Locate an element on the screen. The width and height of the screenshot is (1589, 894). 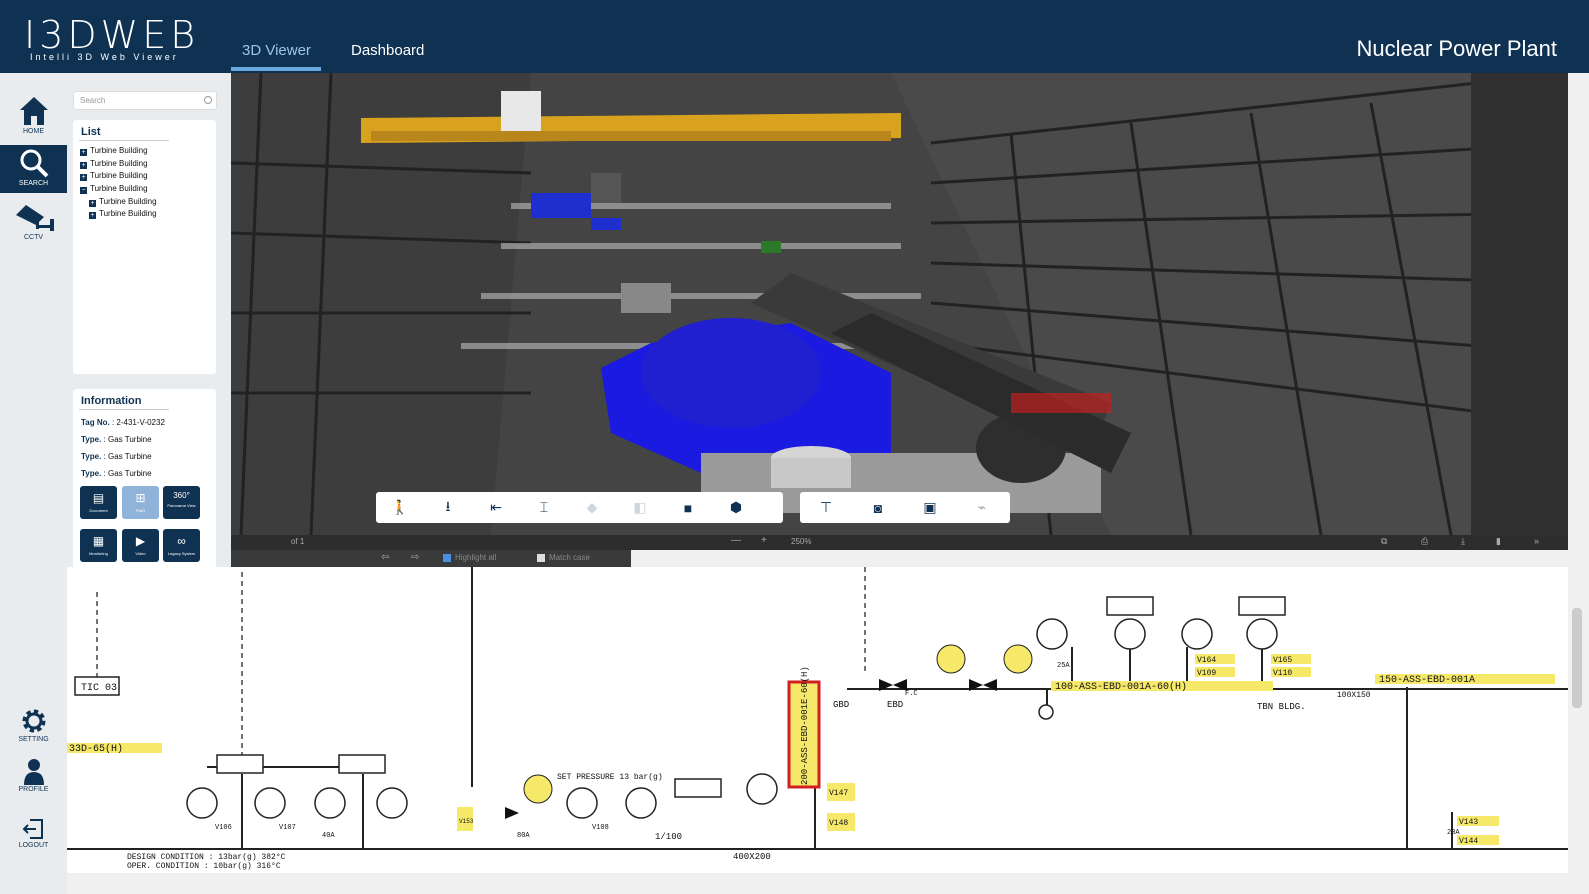
person-height-icon: ⭳ is located at coordinates (448, 505).